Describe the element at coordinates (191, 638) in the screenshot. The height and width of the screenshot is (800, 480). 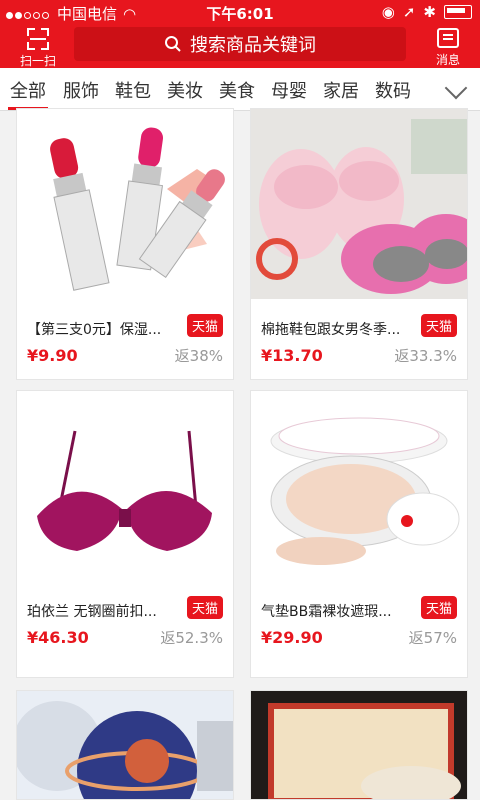
I see `product-rebate: 返52.3%` at that location.